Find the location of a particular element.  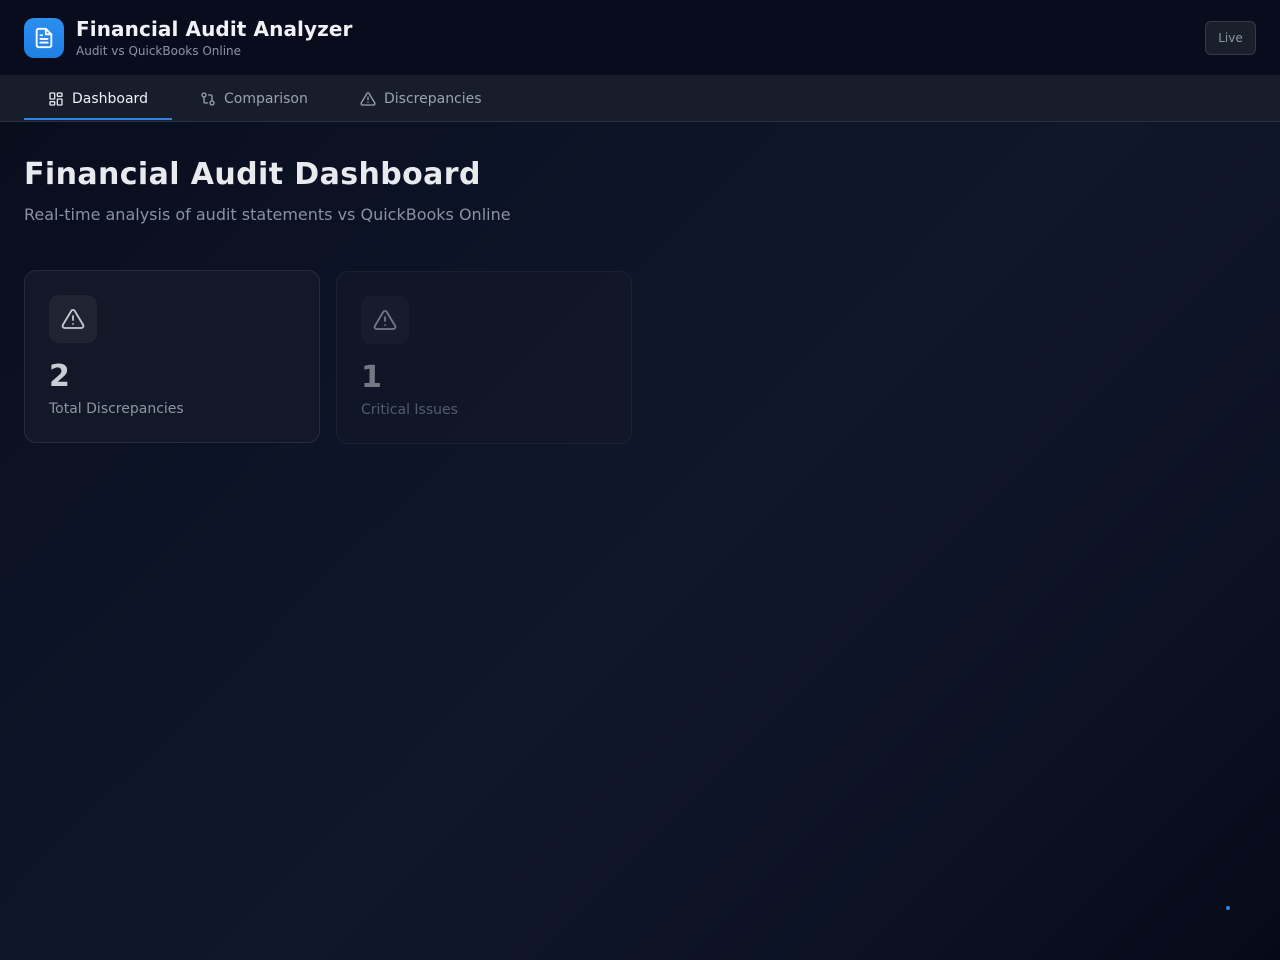

tab-comparison-label: Comparison is located at coordinates (266, 98).